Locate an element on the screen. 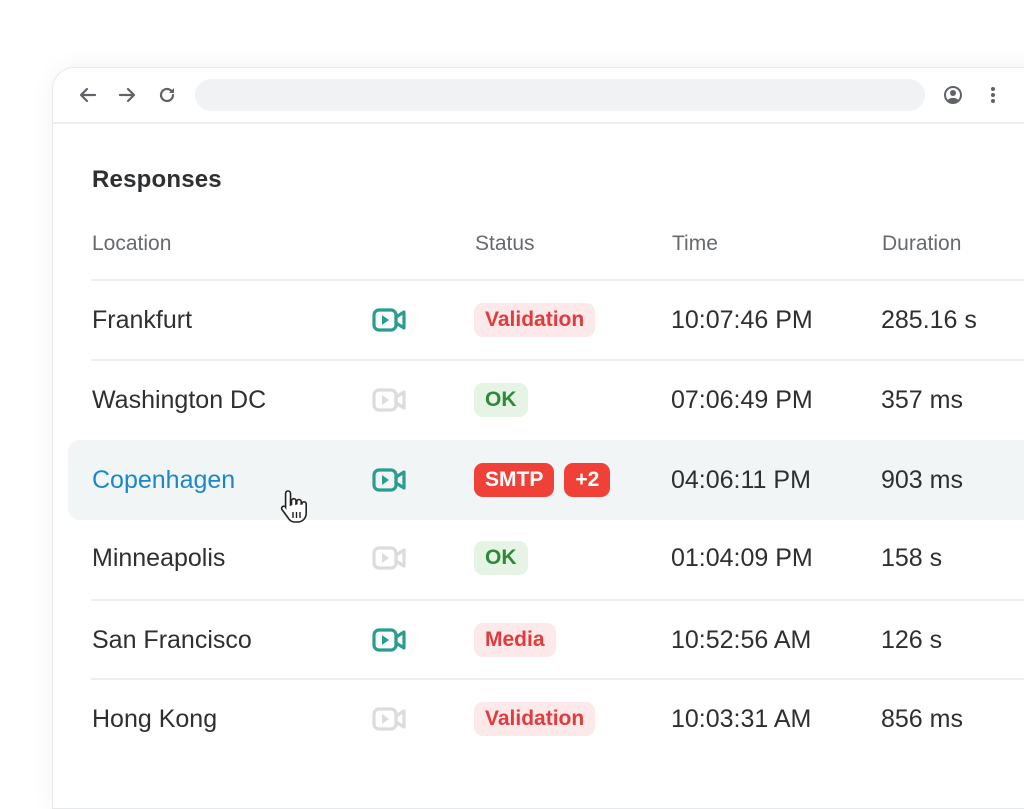 The image size is (1024, 809). table-row: San Francisco Media 10:52:56 AM 126 s is located at coordinates (557, 639).